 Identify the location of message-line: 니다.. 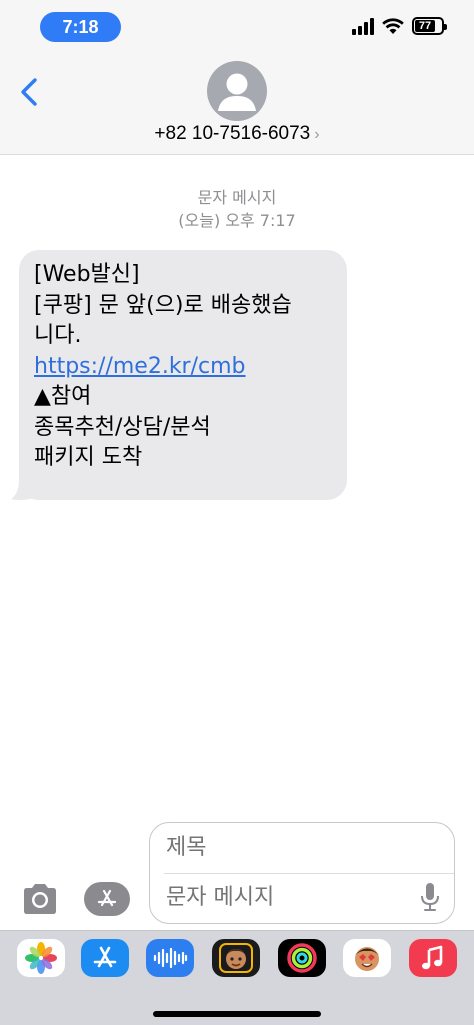
(58, 335).